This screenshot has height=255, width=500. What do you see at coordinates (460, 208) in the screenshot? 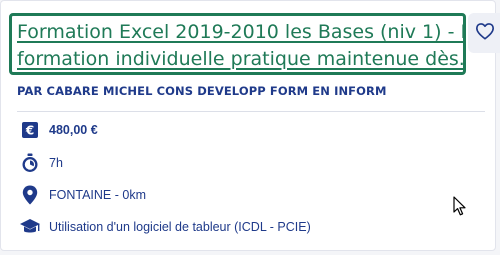
I see `mouse-pointer-icon` at bounding box center [460, 208].